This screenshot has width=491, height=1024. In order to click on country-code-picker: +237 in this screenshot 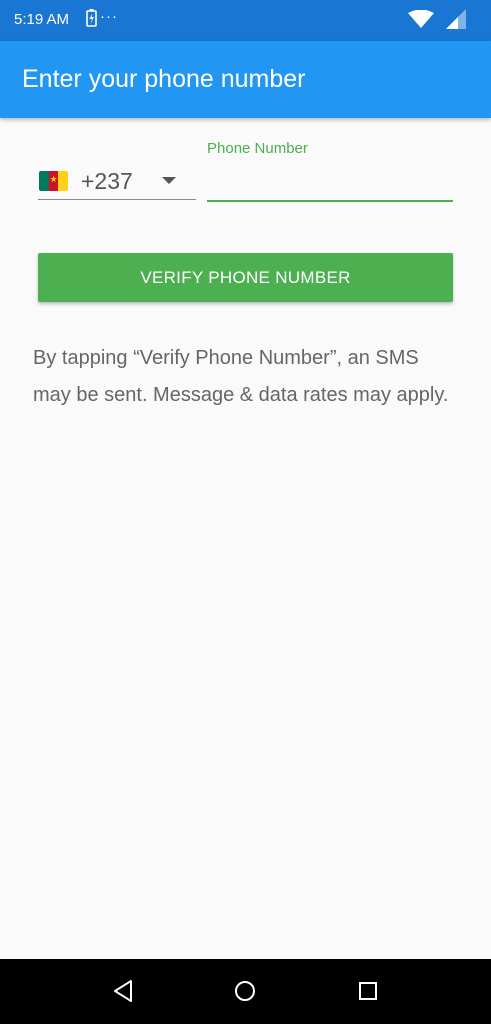, I will do `click(117, 183)`.